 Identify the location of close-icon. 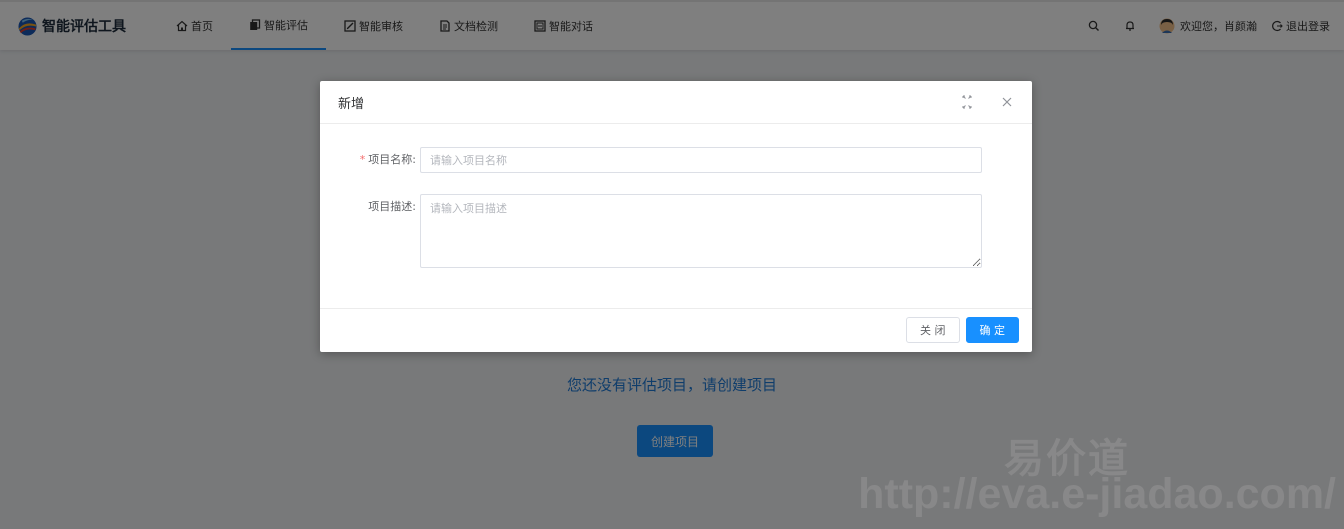
(1007, 102).